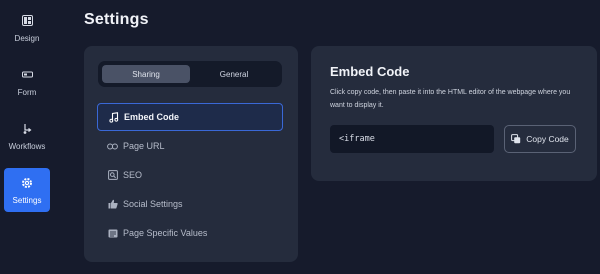 The height and width of the screenshot is (274, 600). Describe the element at coordinates (27, 183) in the screenshot. I see `gear-icon` at that location.